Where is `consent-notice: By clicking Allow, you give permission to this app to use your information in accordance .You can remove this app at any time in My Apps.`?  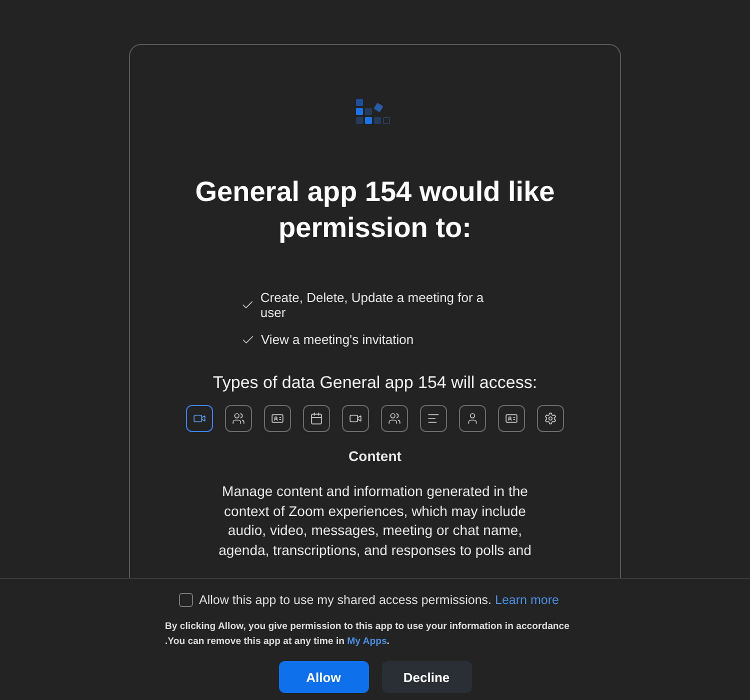
consent-notice: By clicking Allow, you give permission to this app to use your information in accordance .You can remove this app at any time in My Apps. is located at coordinates (367, 634).